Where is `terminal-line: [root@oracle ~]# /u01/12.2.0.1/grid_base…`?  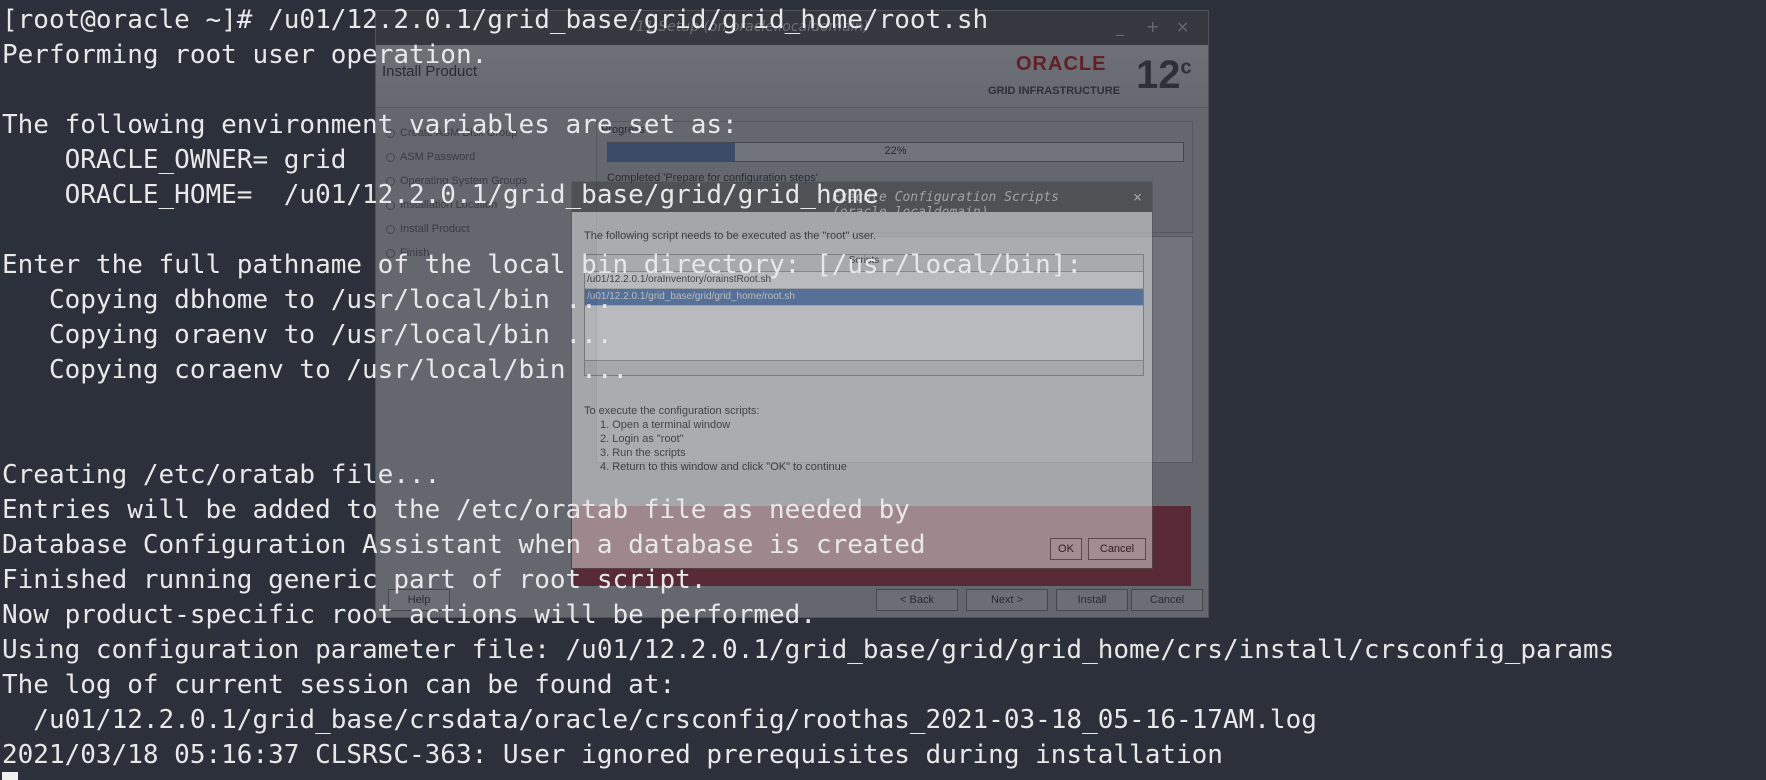 terminal-line: [root@oracle ~]# /u01/12.2.0.1/grid_base… is located at coordinates (495, 20).